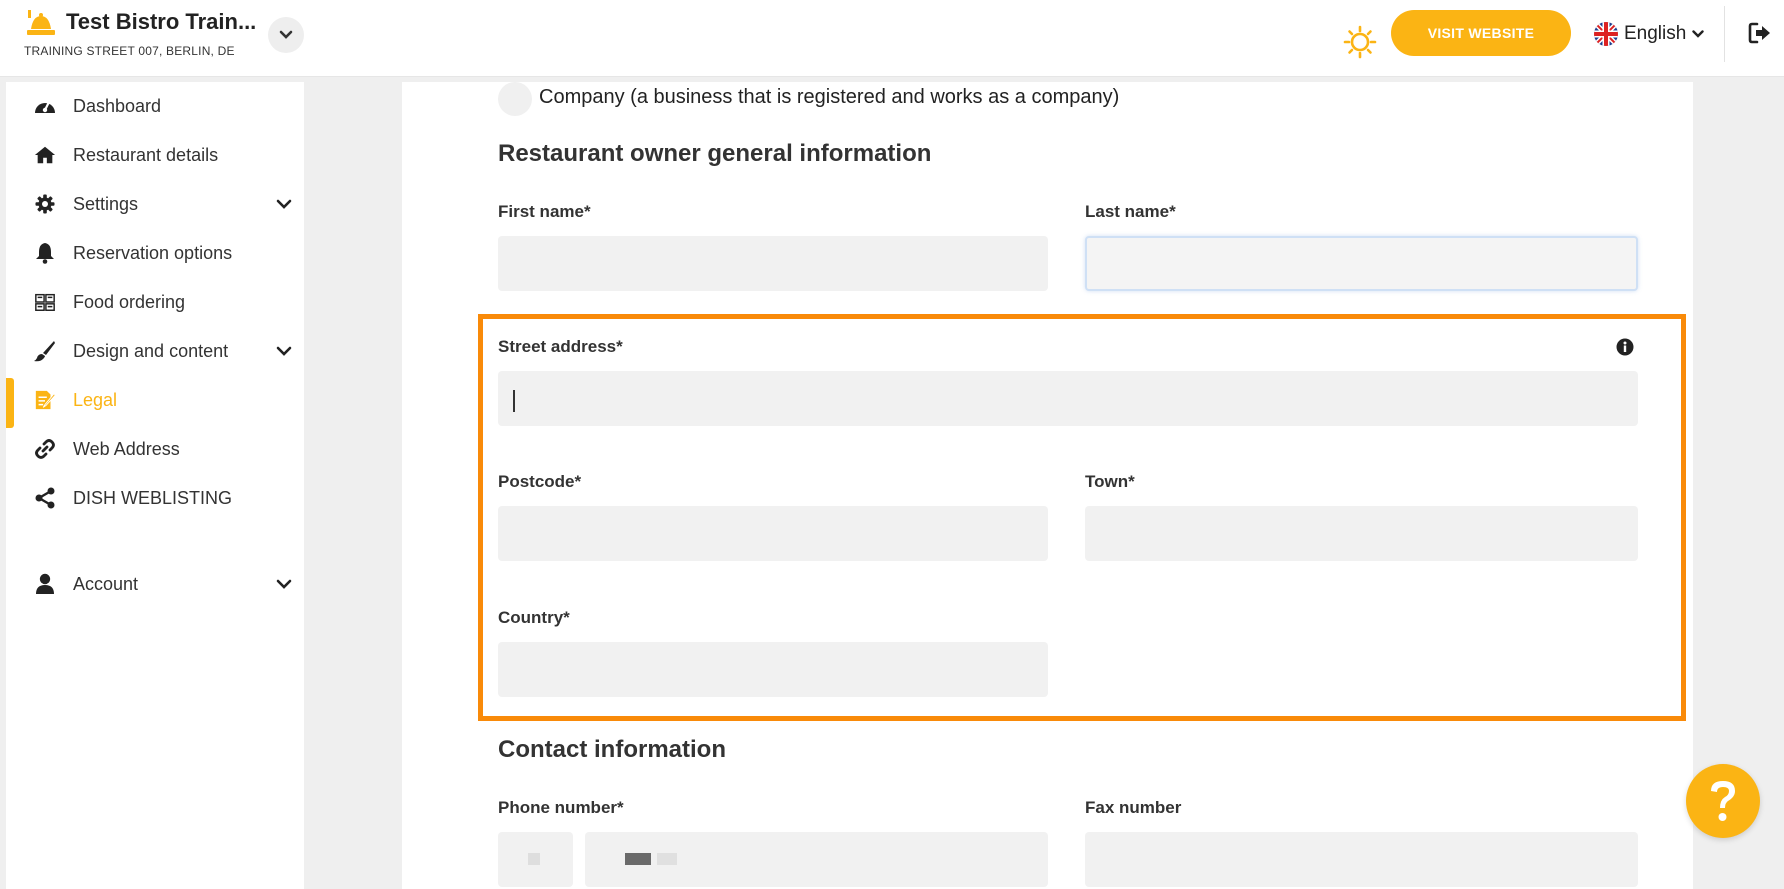 The image size is (1784, 889). Describe the element at coordinates (45, 351) in the screenshot. I see `paintbrush-icon` at that location.